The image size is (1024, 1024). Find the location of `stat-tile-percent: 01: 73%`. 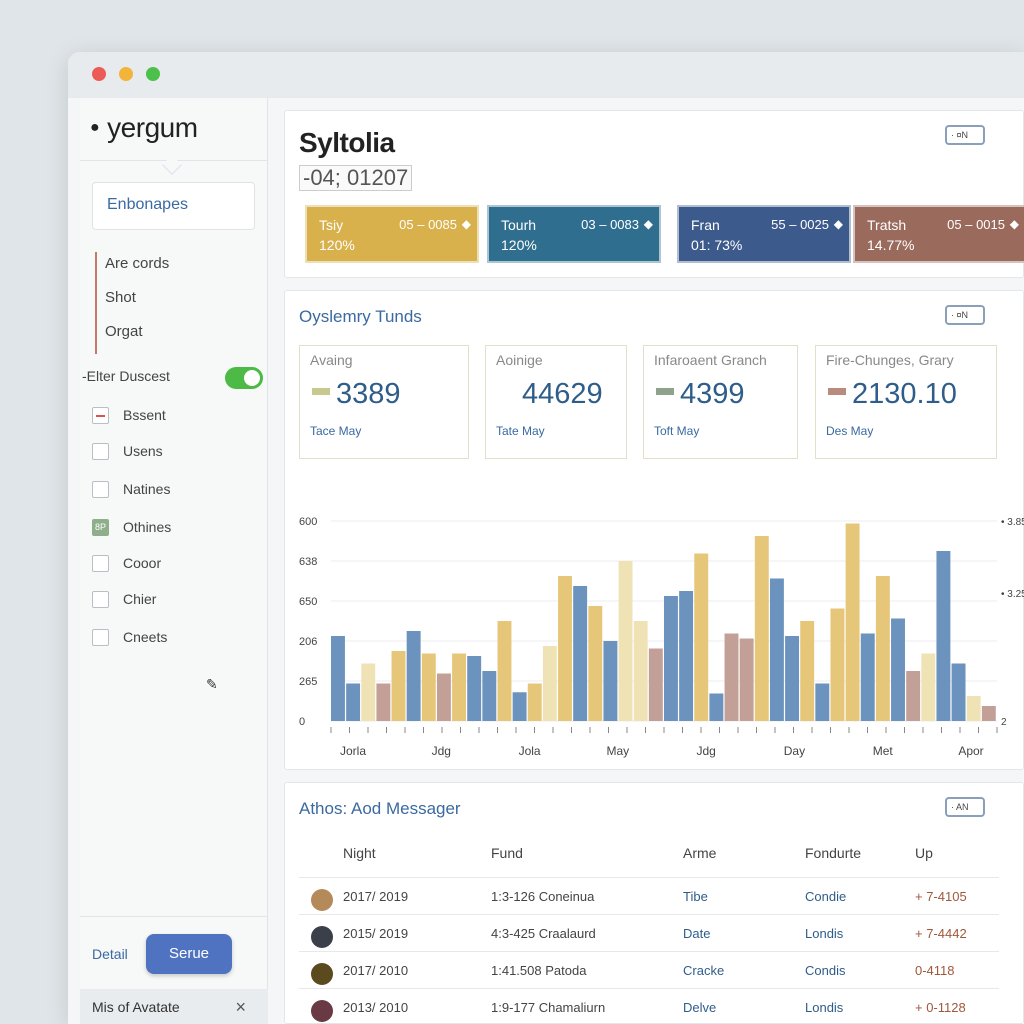

stat-tile-percent: 01: 73% is located at coordinates (717, 245).